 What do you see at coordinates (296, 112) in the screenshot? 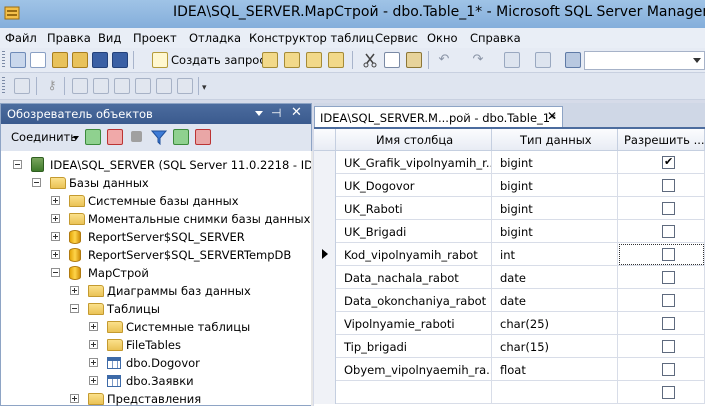
I see `close-icon: ✕` at bounding box center [296, 112].